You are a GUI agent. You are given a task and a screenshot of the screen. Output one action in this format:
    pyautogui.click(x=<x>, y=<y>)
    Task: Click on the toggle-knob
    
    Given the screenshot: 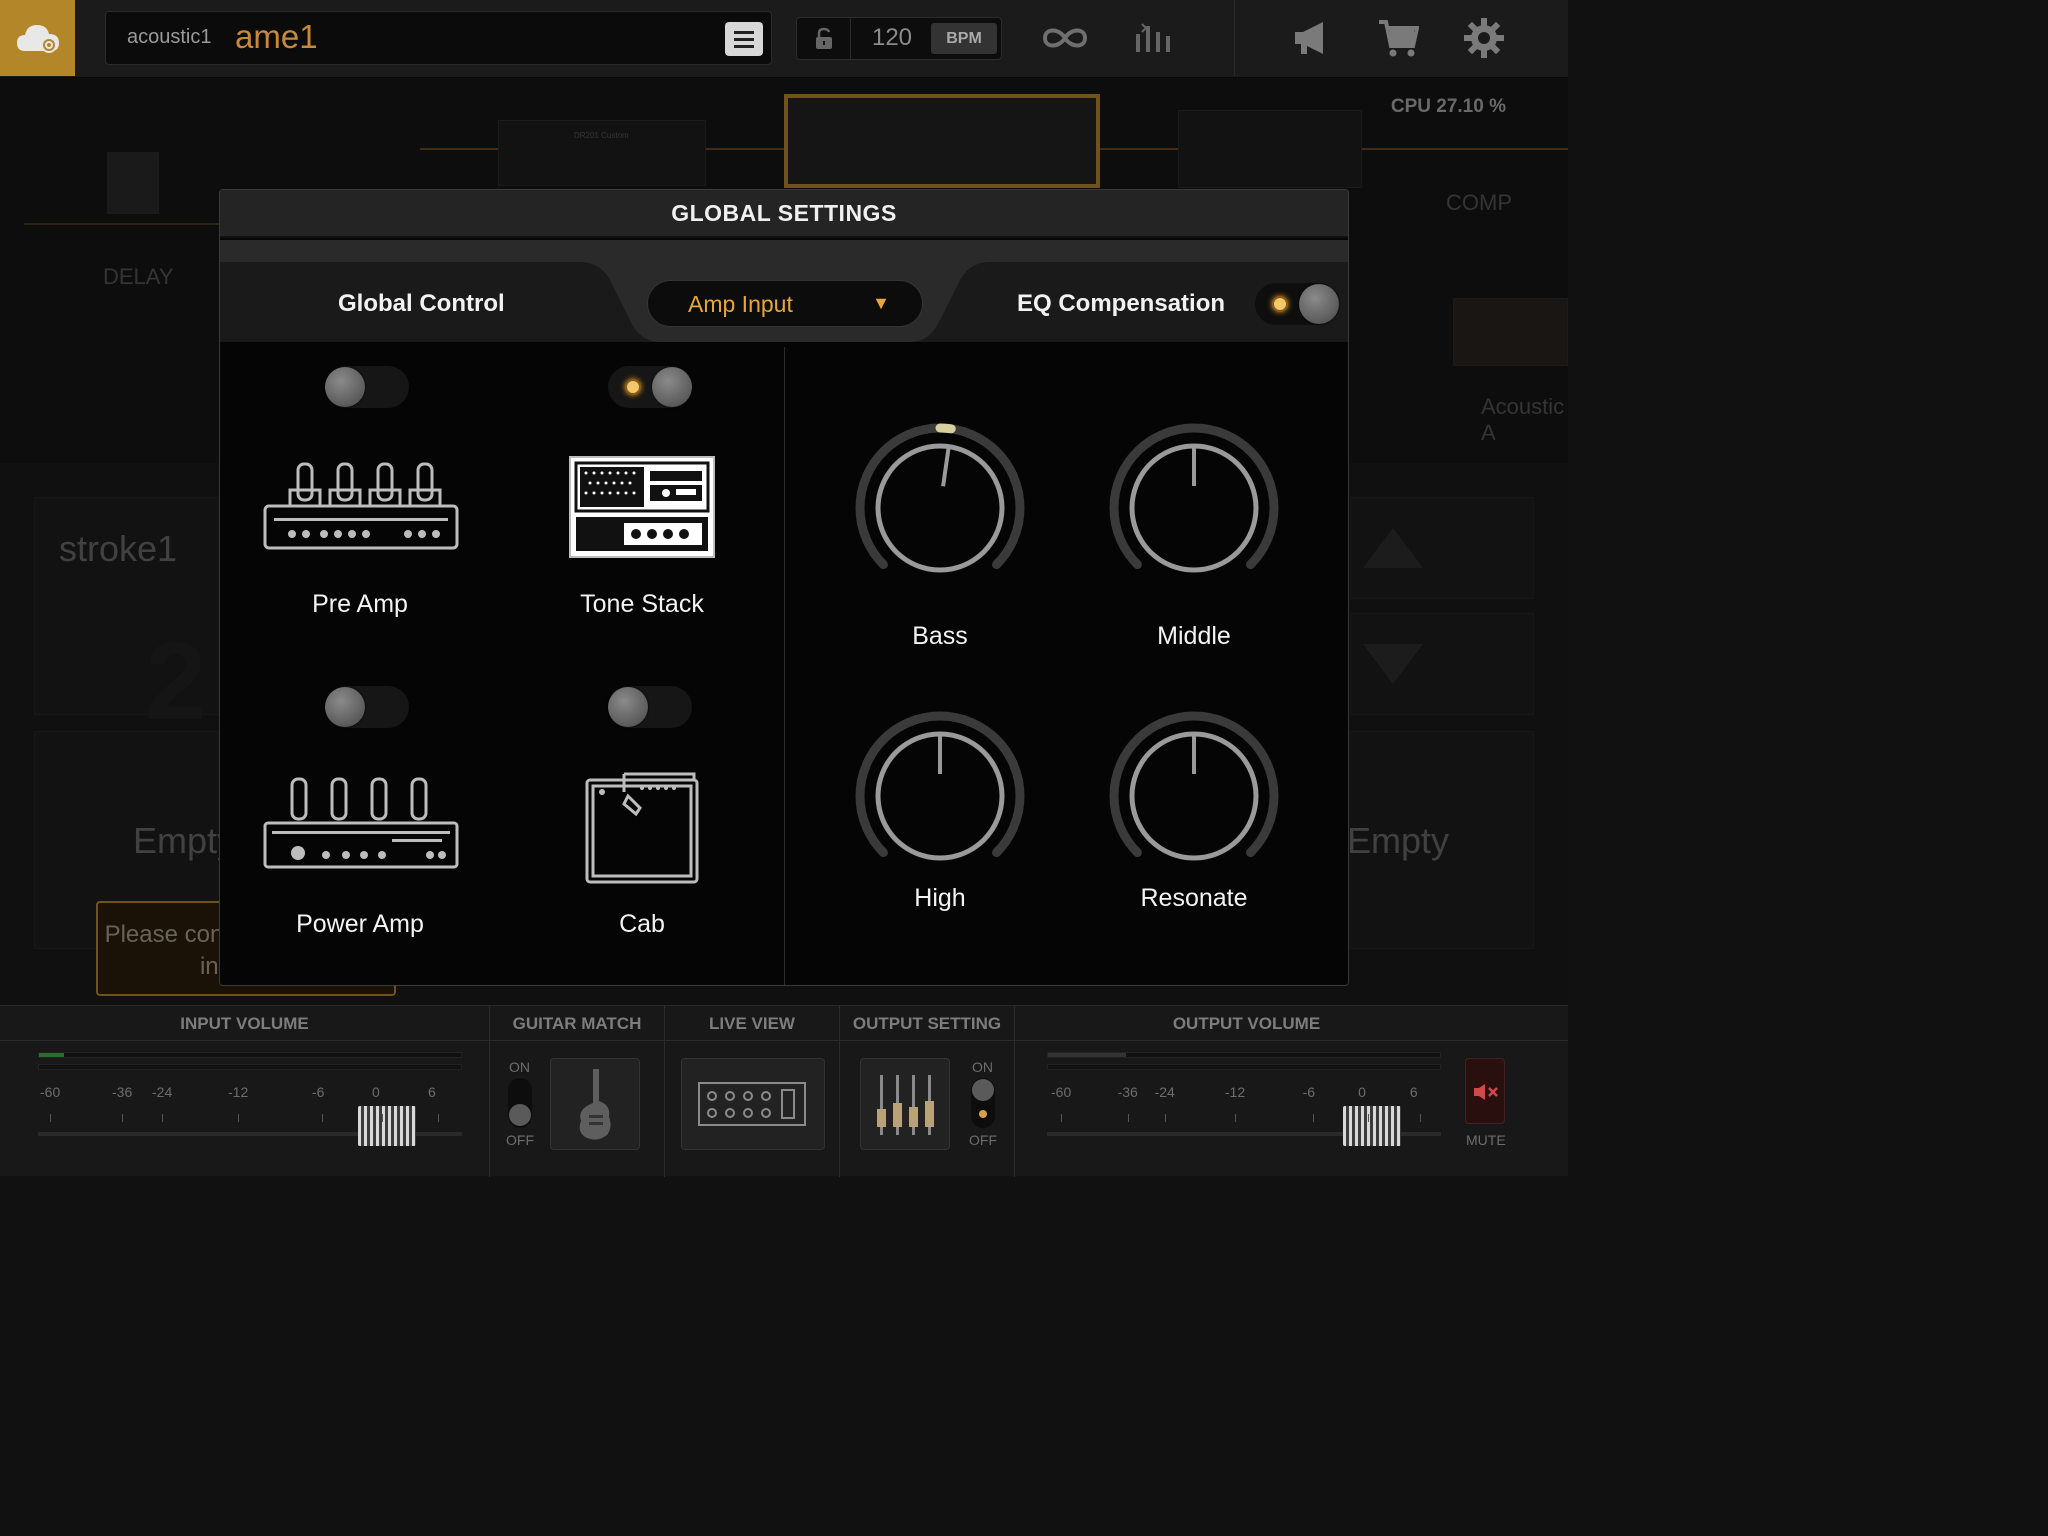 What is the action you would take?
    pyautogui.click(x=1319, y=304)
    